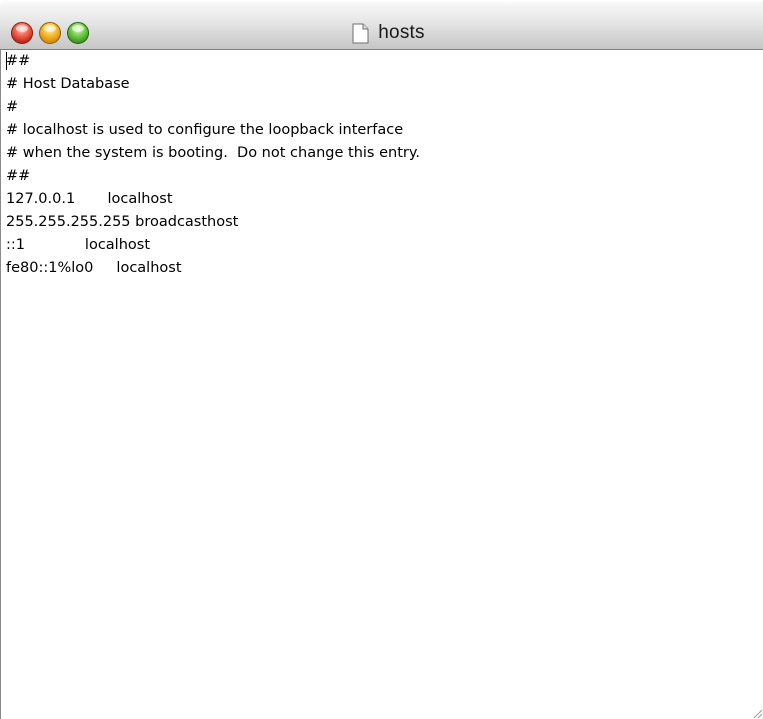  I want to click on text-line: fe80::1%lo0 localhost, so click(94, 268).